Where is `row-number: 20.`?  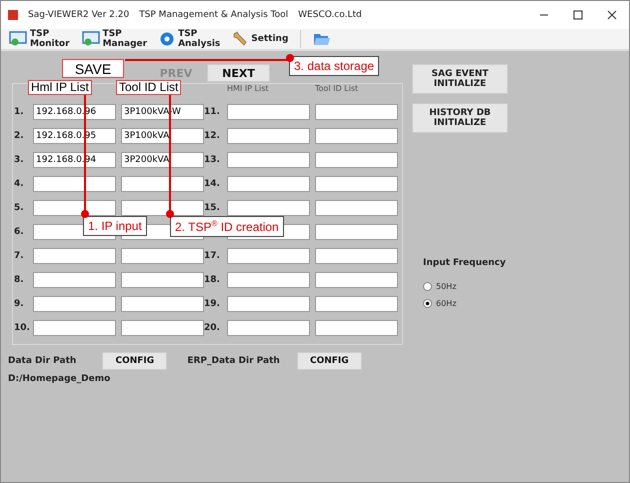
row-number: 20. is located at coordinates (212, 328).